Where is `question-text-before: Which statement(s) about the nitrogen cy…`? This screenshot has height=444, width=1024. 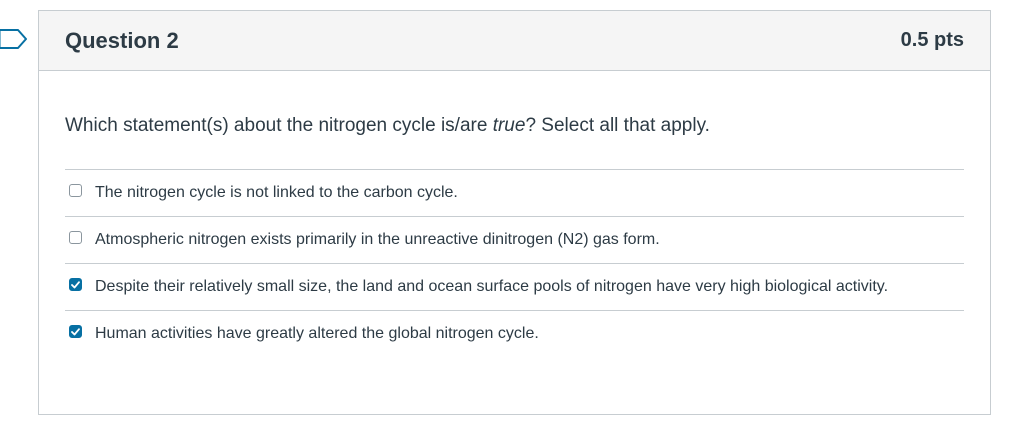 question-text-before: Which statement(s) about the nitrogen cy… is located at coordinates (279, 125).